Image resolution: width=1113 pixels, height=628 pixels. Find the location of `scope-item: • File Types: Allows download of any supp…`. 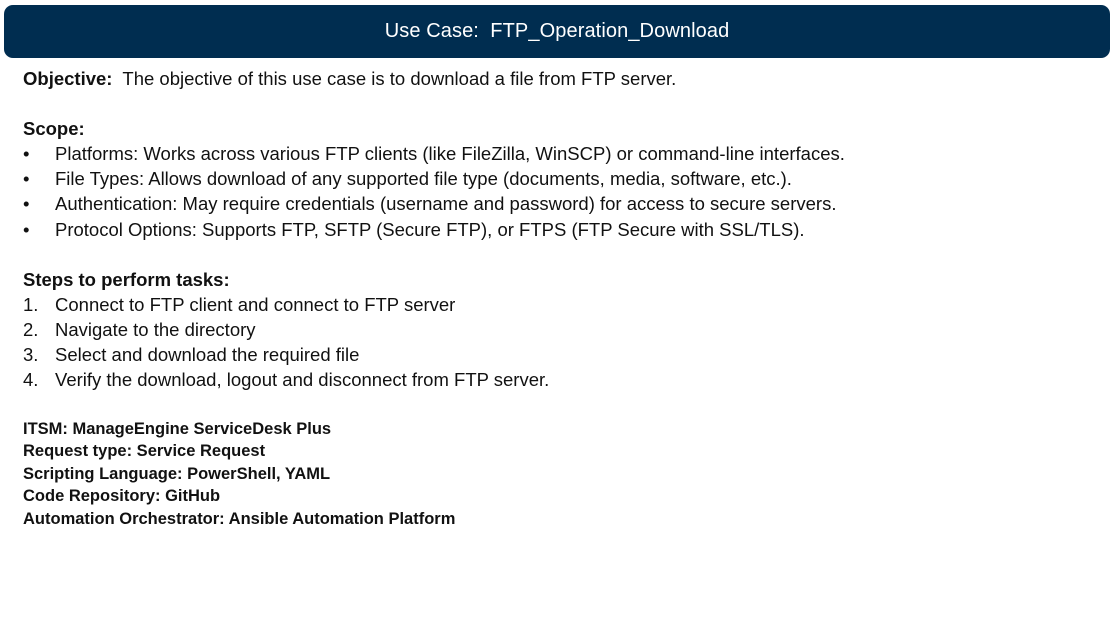

scope-item: • File Types: Allows download of any supp… is located at coordinates (558, 178).